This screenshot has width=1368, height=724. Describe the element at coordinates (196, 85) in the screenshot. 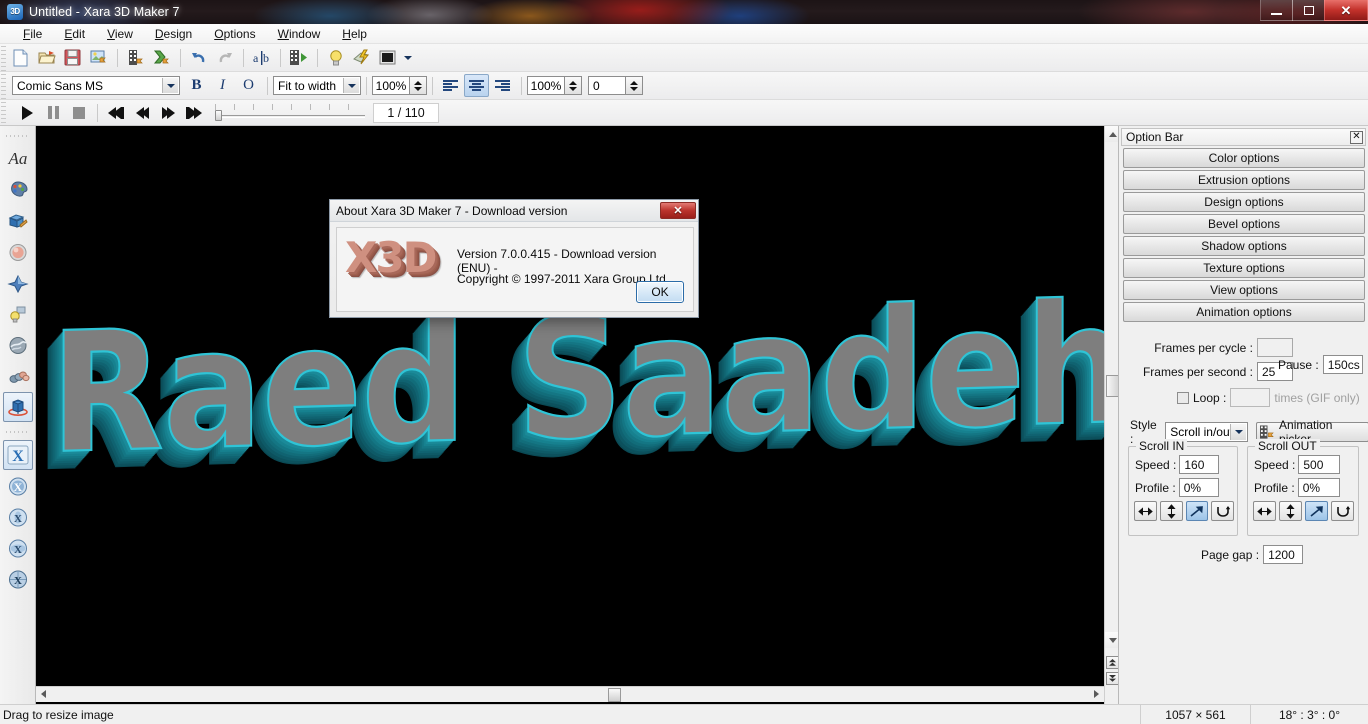

I see `bold-button: B` at that location.